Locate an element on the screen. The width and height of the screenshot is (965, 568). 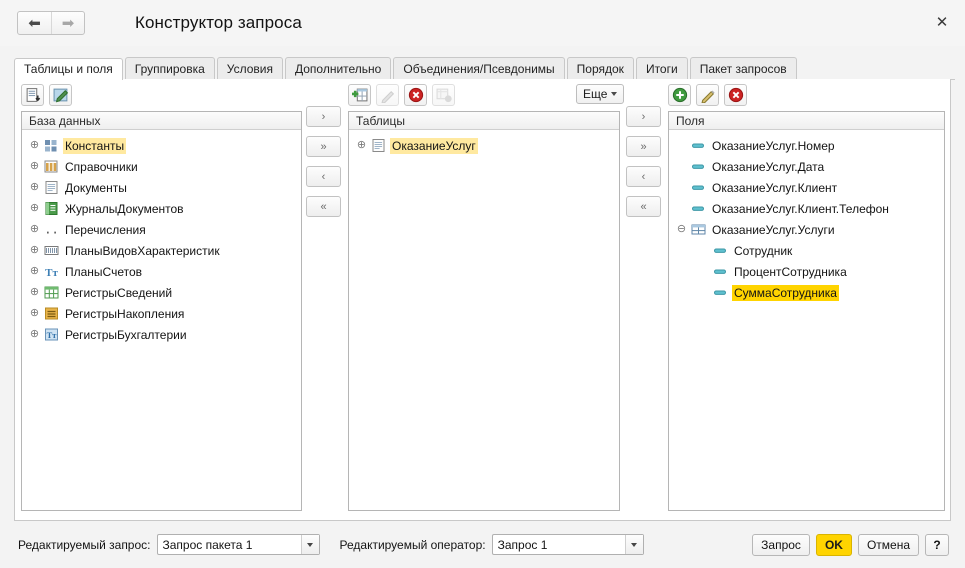
transfer-button-label: ‹ is located at coordinates (643, 176).